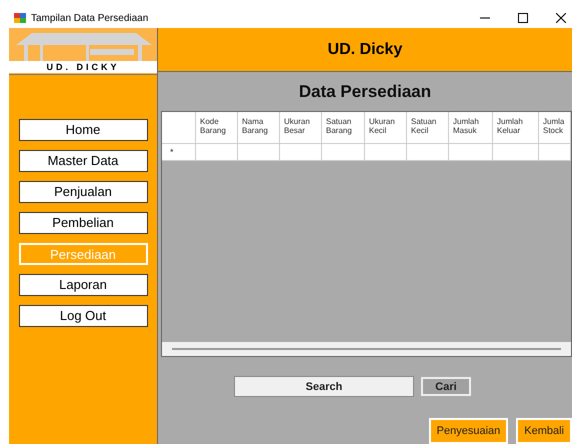 The width and height of the screenshot is (572, 444). What do you see at coordinates (83, 316) in the screenshot?
I see `nav-button: Log Out` at bounding box center [83, 316].